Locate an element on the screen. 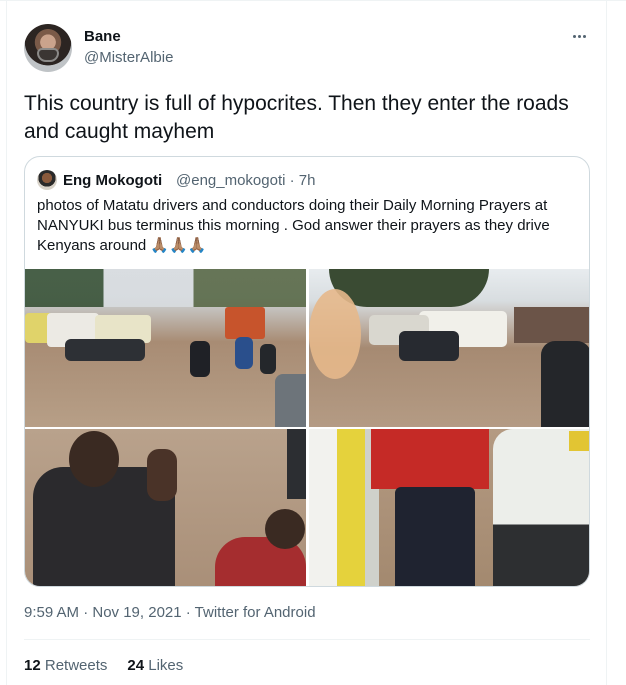 The width and height of the screenshot is (626, 685). retweets-stat: 12 Retweets is located at coordinates (65, 665).